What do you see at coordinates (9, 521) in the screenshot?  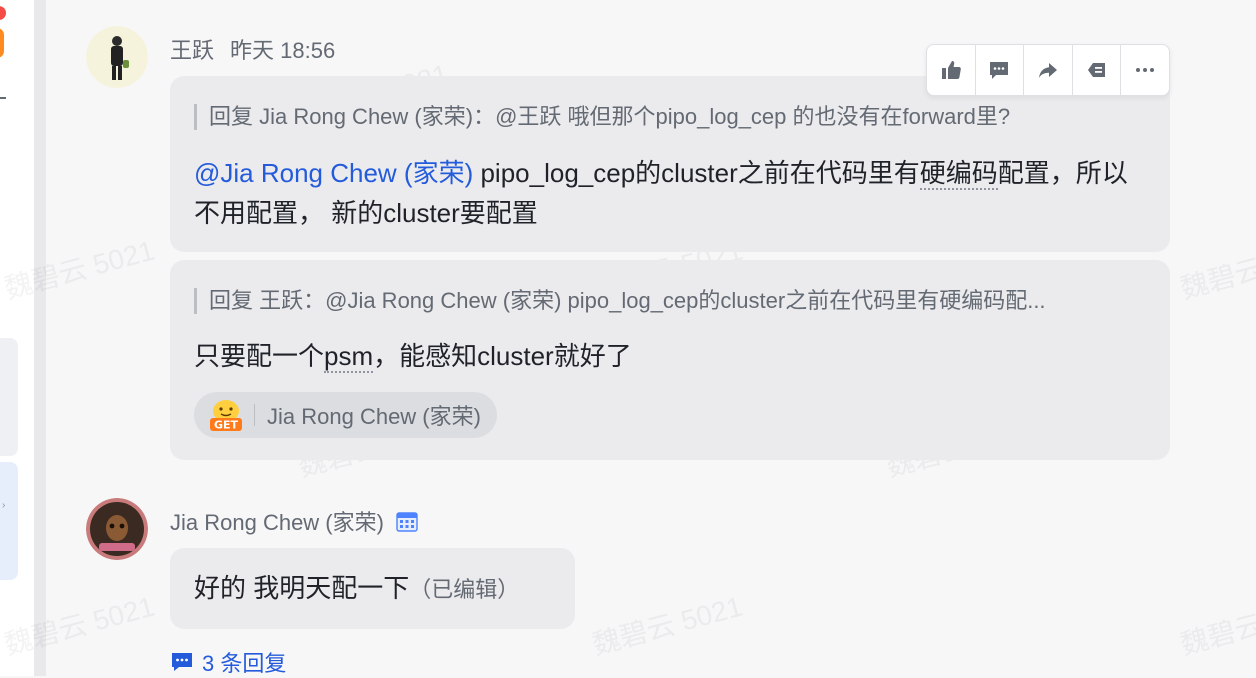 I see `chat-list-item-selected` at bounding box center [9, 521].